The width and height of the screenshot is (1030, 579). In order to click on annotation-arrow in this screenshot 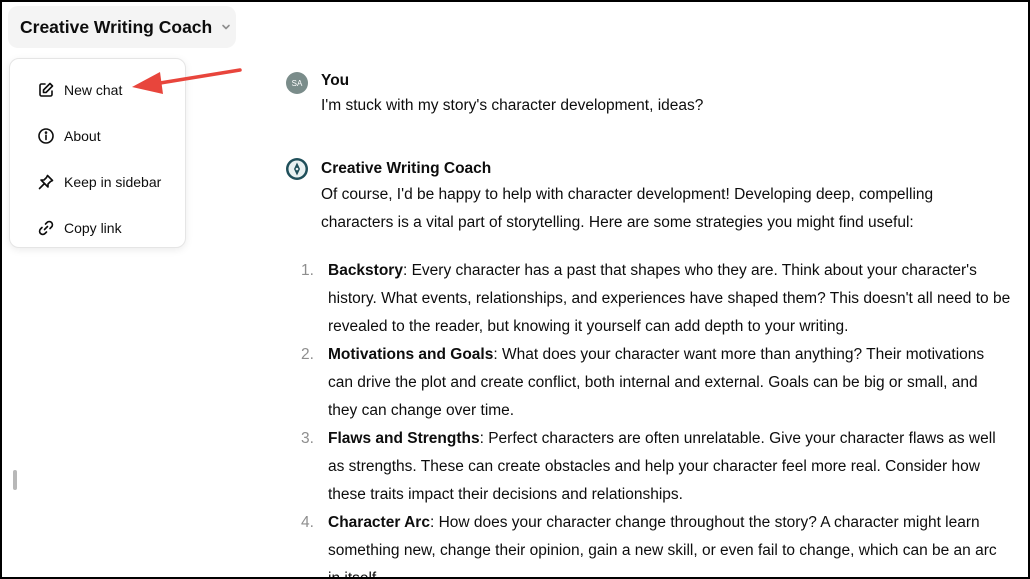, I will do `click(187, 81)`.